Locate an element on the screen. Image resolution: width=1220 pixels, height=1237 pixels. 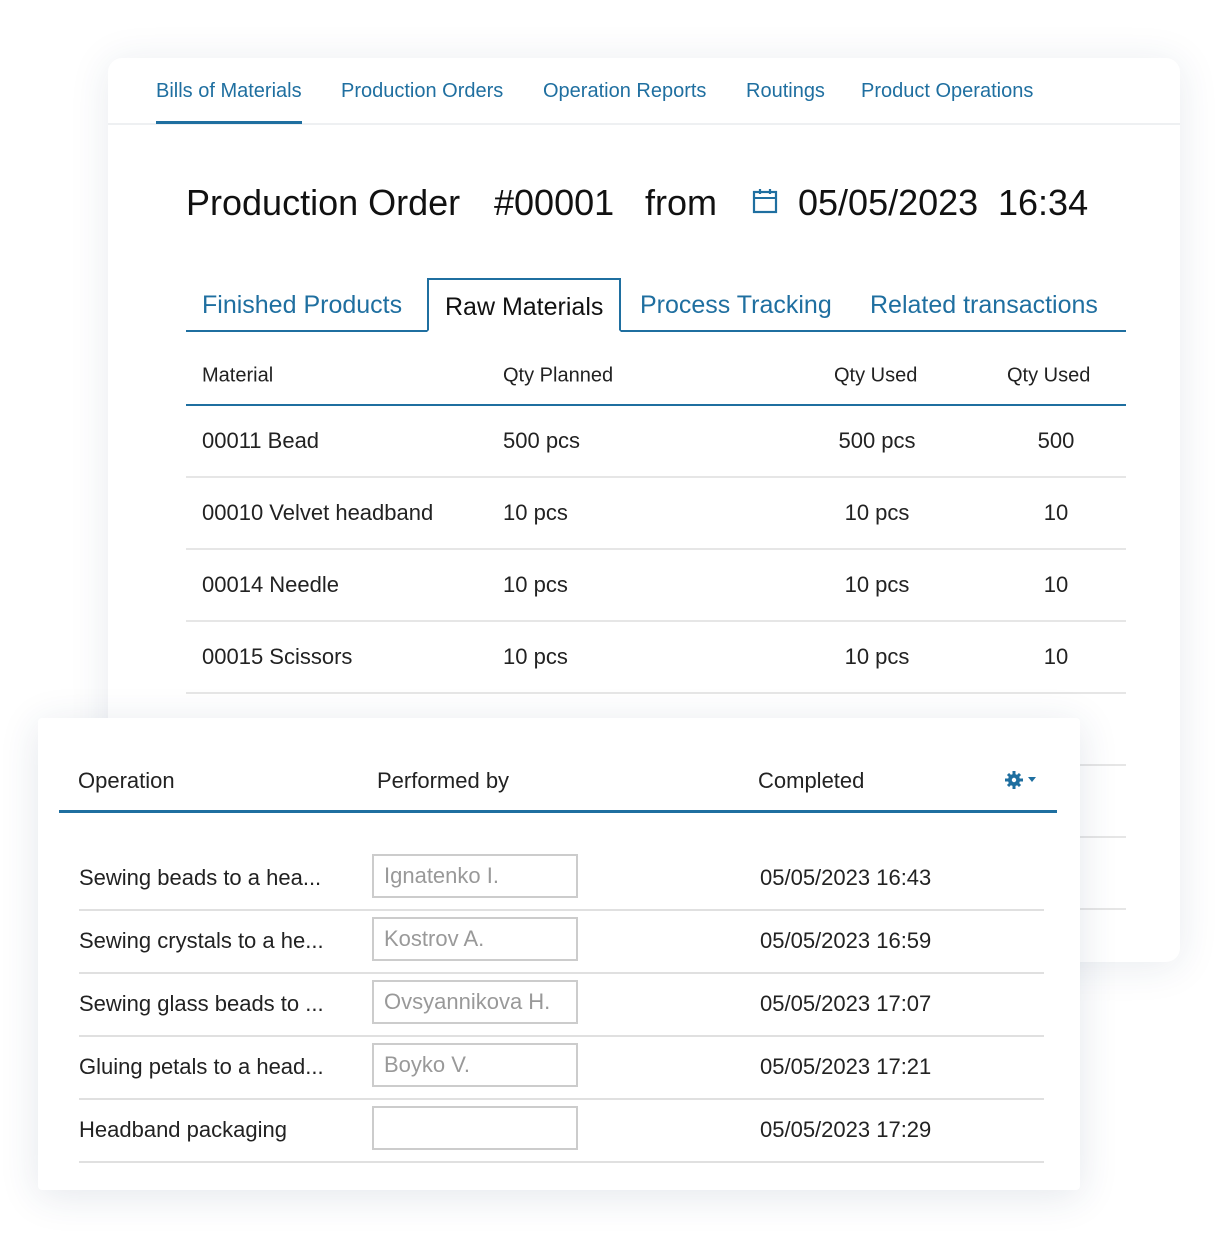
table-row: 00015 Scissors 10 pcs 10 pcs 10 is located at coordinates (656, 658).